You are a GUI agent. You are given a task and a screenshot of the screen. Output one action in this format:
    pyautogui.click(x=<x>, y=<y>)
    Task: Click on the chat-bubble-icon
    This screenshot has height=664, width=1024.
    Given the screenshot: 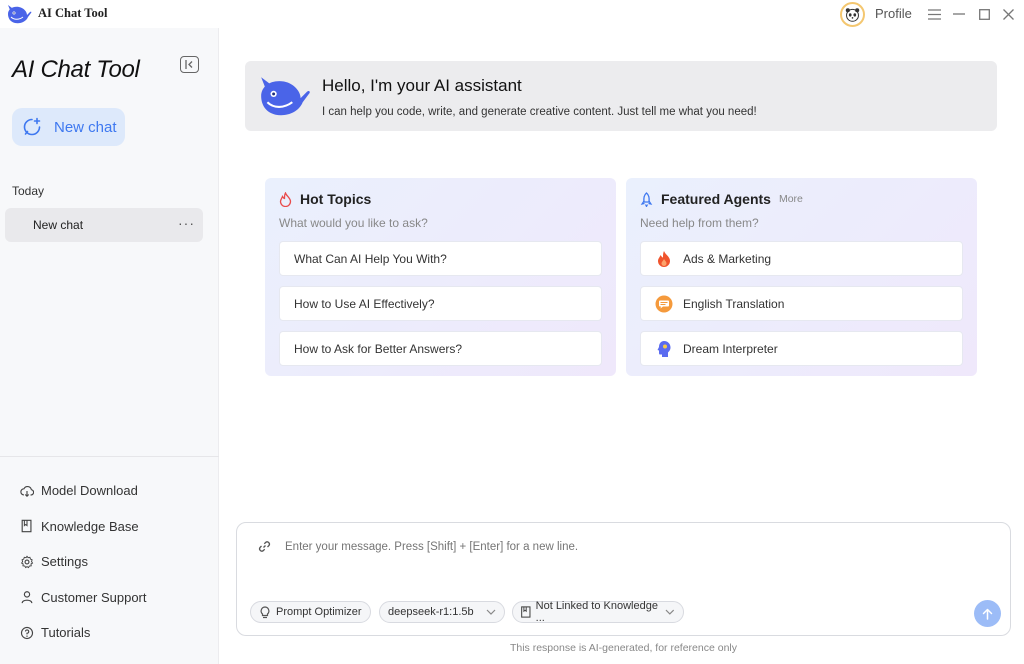 What is the action you would take?
    pyautogui.click(x=664, y=304)
    